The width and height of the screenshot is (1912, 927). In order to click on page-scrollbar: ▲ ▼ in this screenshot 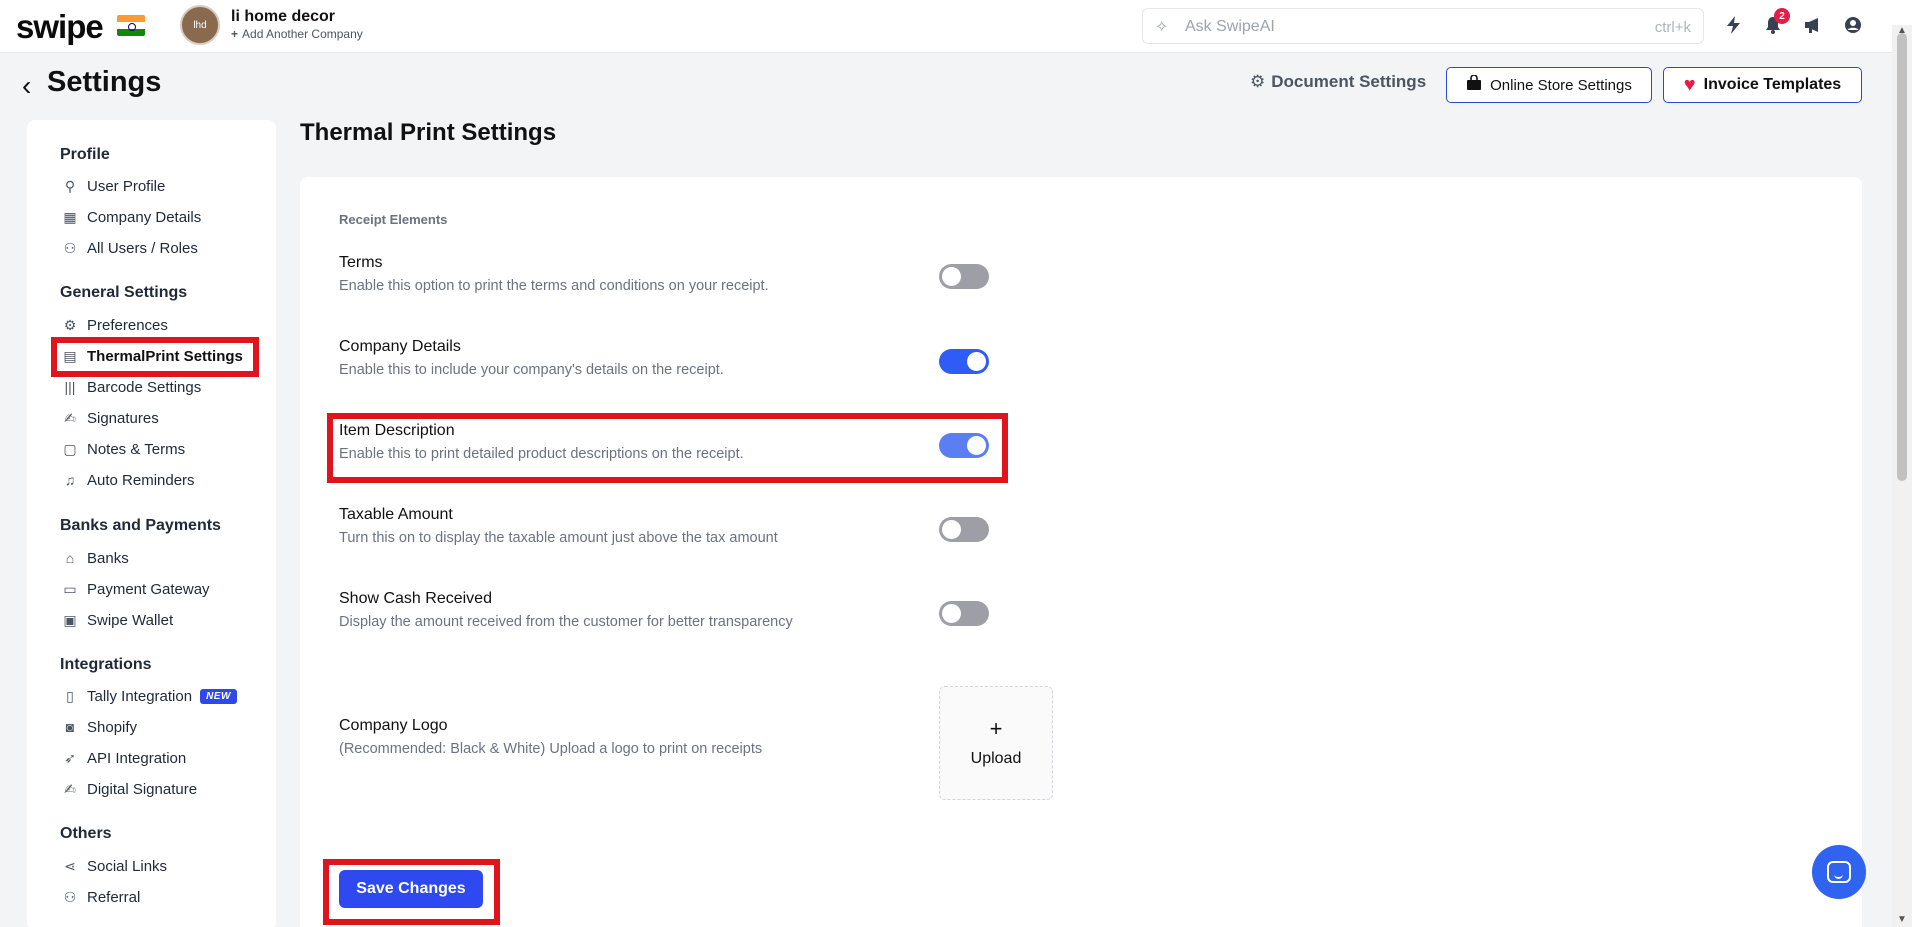, I will do `click(1902, 476)`.